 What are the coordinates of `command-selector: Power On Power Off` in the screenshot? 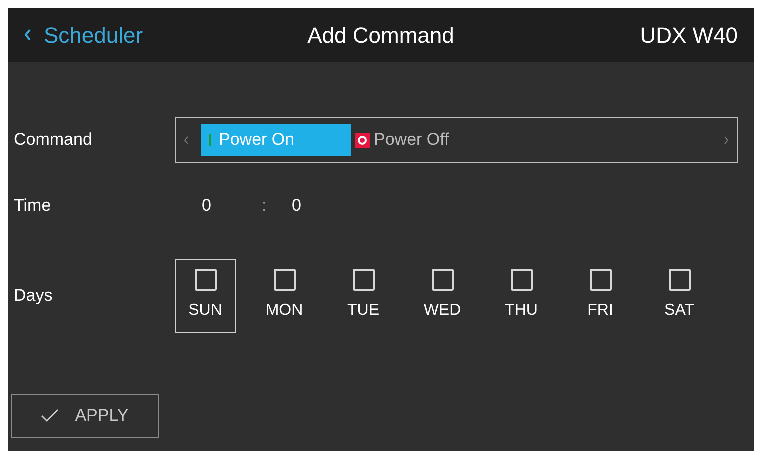 It's located at (456, 140).